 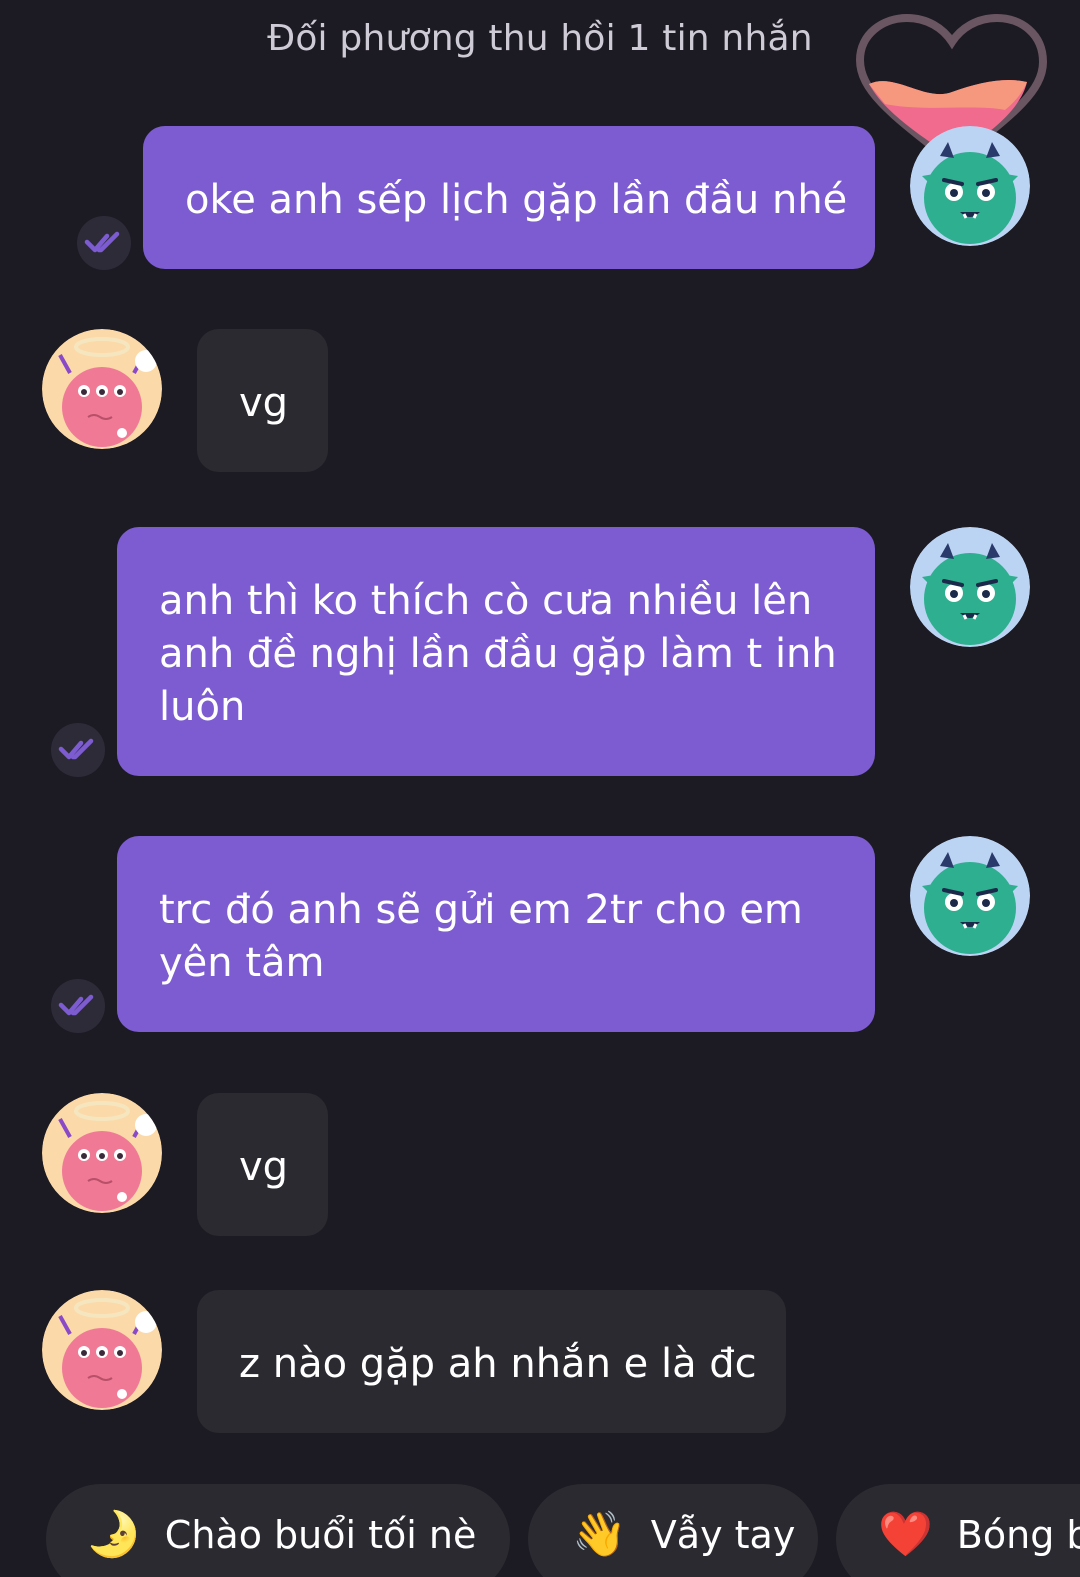 I want to click on heart-icon: ❤️, so click(x=905, y=1534).